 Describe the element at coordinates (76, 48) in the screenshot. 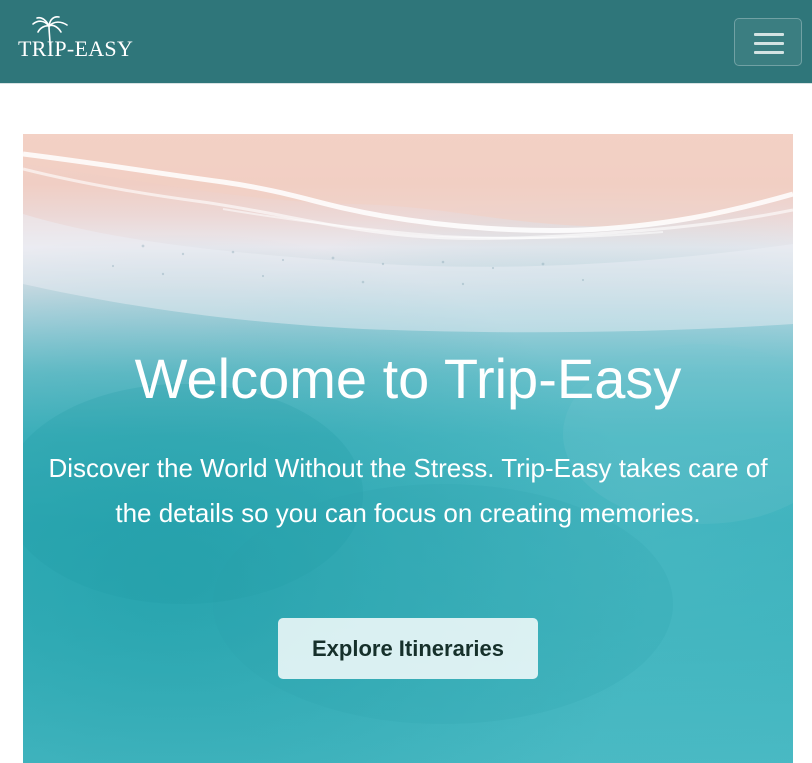

I see `brand-name: TRIP-EASY` at that location.